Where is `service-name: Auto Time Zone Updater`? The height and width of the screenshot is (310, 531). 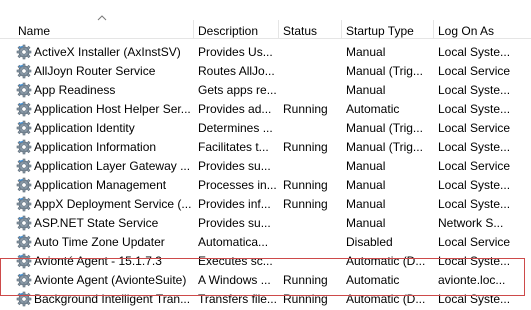
service-name: Auto Time Zone Updater is located at coordinates (99, 242).